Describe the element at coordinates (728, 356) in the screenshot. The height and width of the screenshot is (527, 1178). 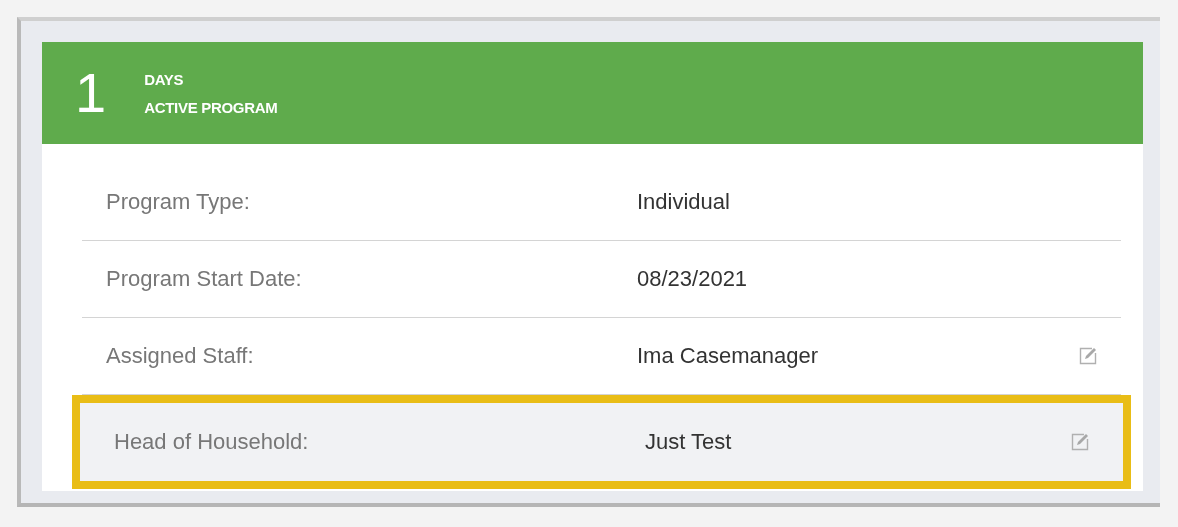
I see `field-value: Ima Casemanager` at that location.